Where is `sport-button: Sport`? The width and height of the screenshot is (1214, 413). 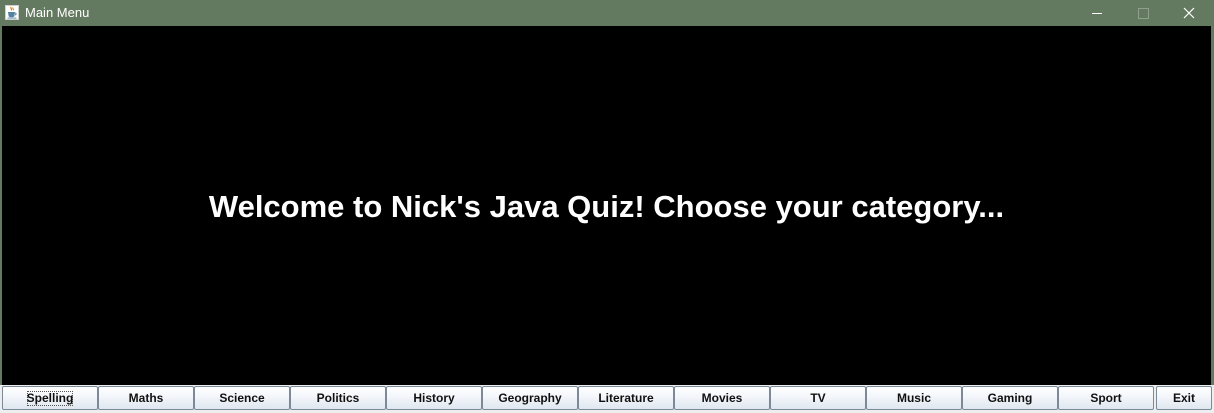 sport-button: Sport is located at coordinates (1106, 398).